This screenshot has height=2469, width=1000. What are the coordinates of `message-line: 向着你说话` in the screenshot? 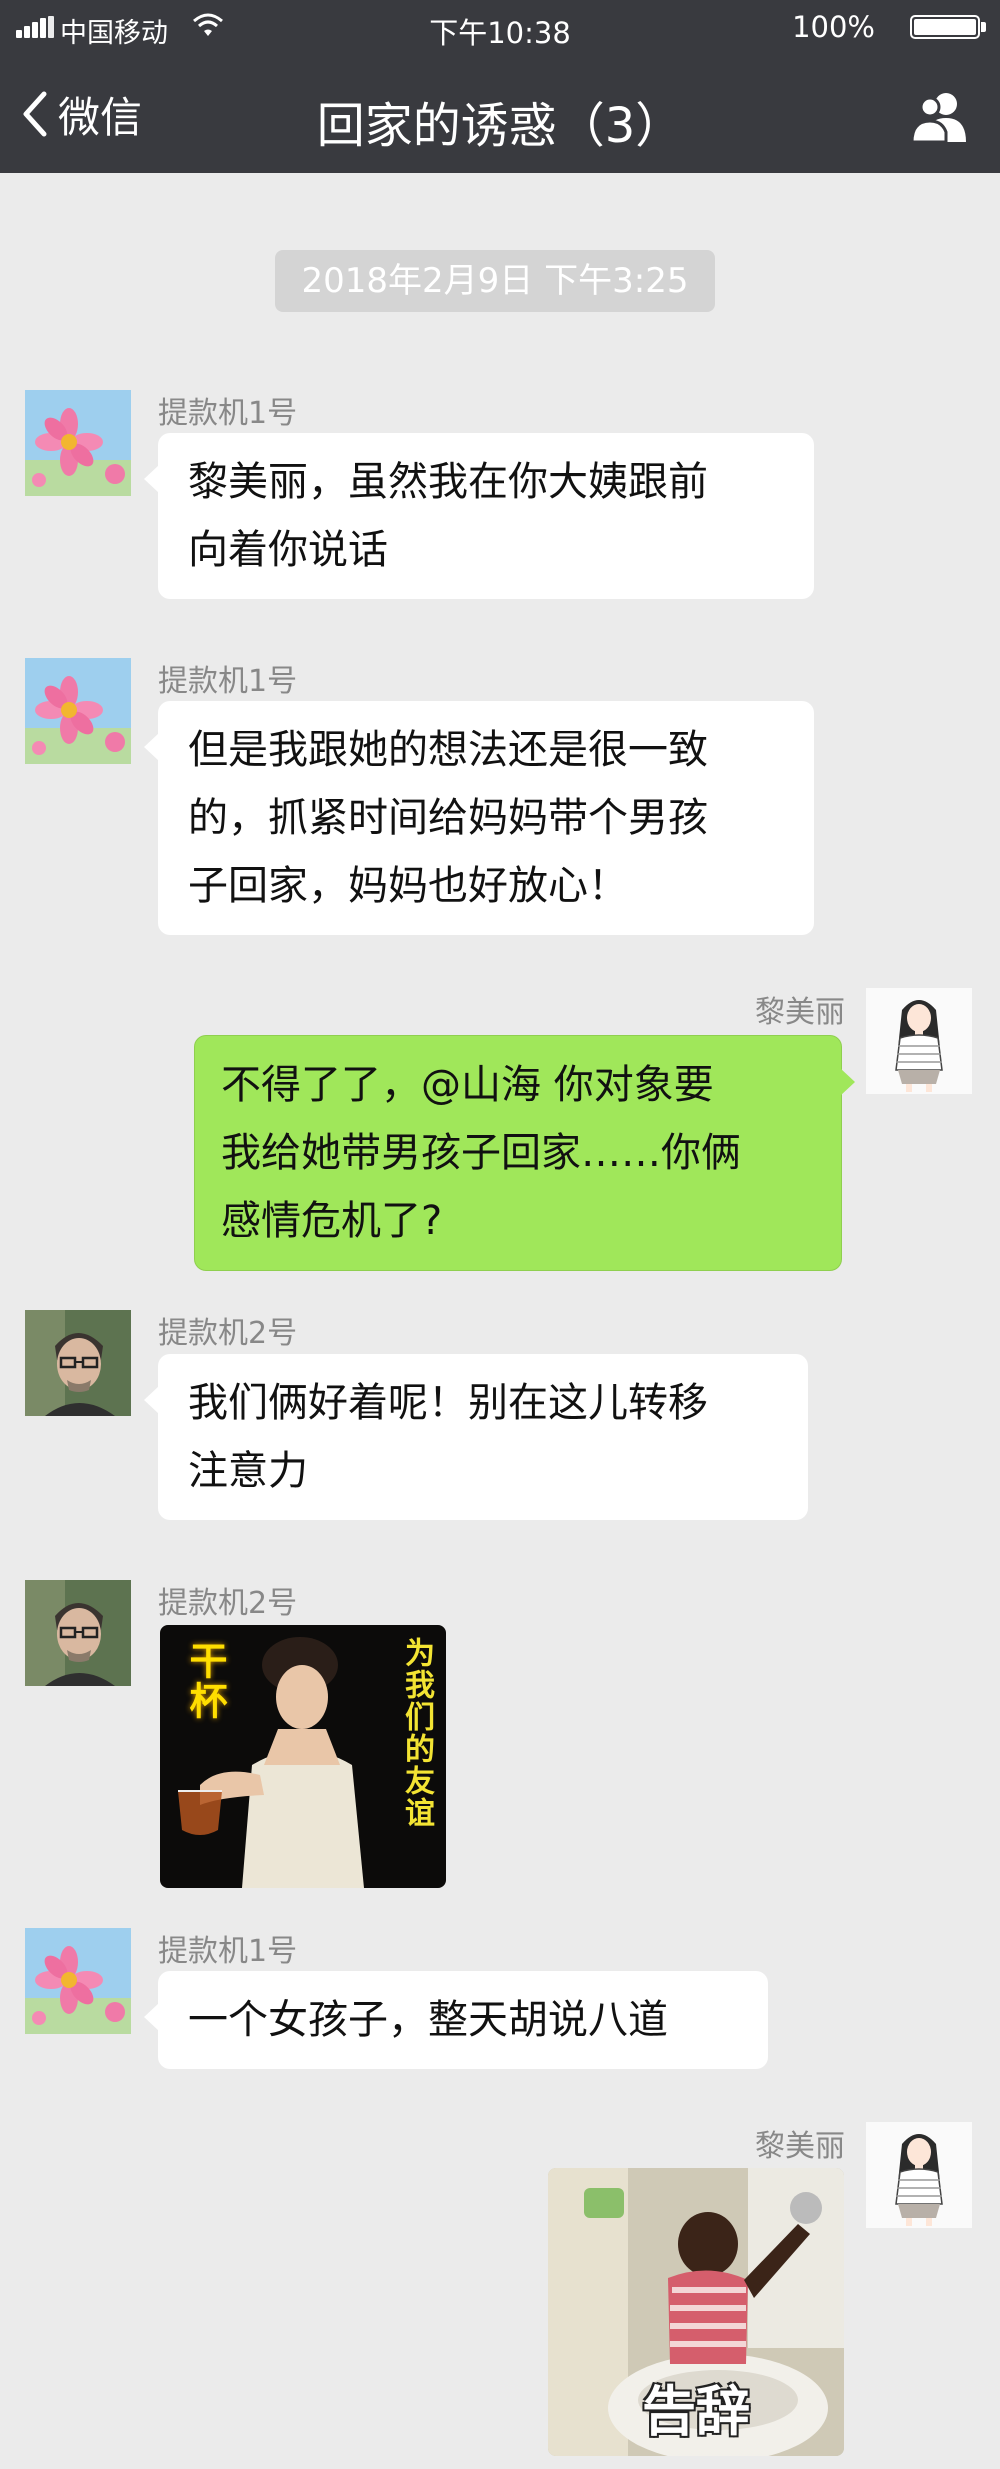 It's located at (288, 550).